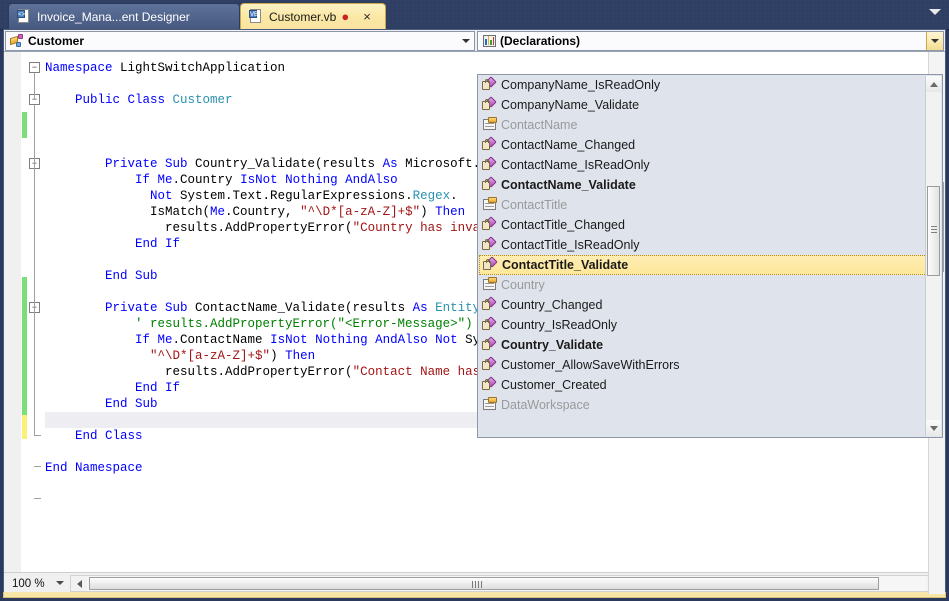 This screenshot has height=601, width=949. What do you see at coordinates (563, 225) in the screenshot?
I see `member-list-item-label: ContactTitle_Changed` at bounding box center [563, 225].